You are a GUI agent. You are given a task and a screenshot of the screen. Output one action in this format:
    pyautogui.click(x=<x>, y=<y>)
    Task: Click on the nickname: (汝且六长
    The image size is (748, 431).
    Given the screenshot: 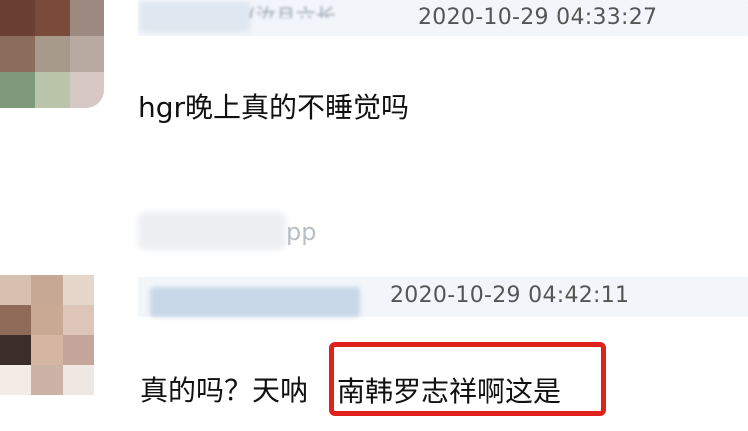 What is the action you would take?
    pyautogui.click(x=318, y=9)
    